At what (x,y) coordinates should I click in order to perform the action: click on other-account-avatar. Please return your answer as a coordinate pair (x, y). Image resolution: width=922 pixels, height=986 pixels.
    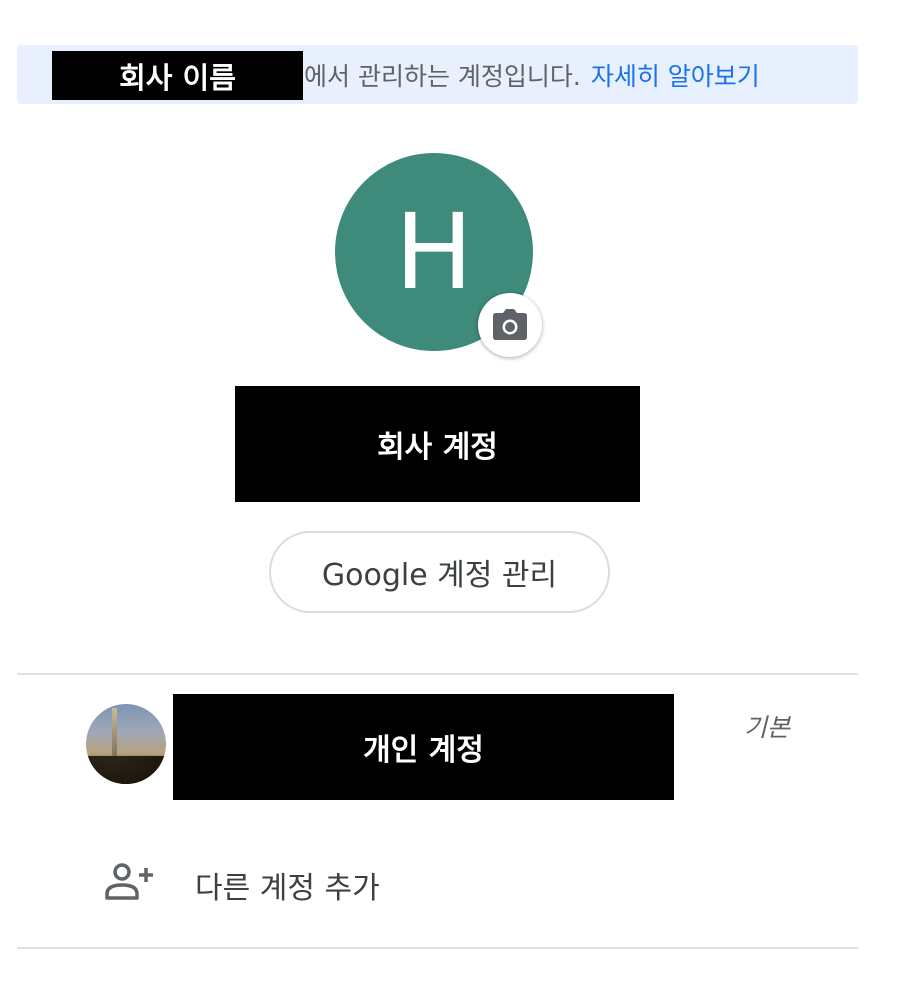
    Looking at the image, I should click on (126, 744).